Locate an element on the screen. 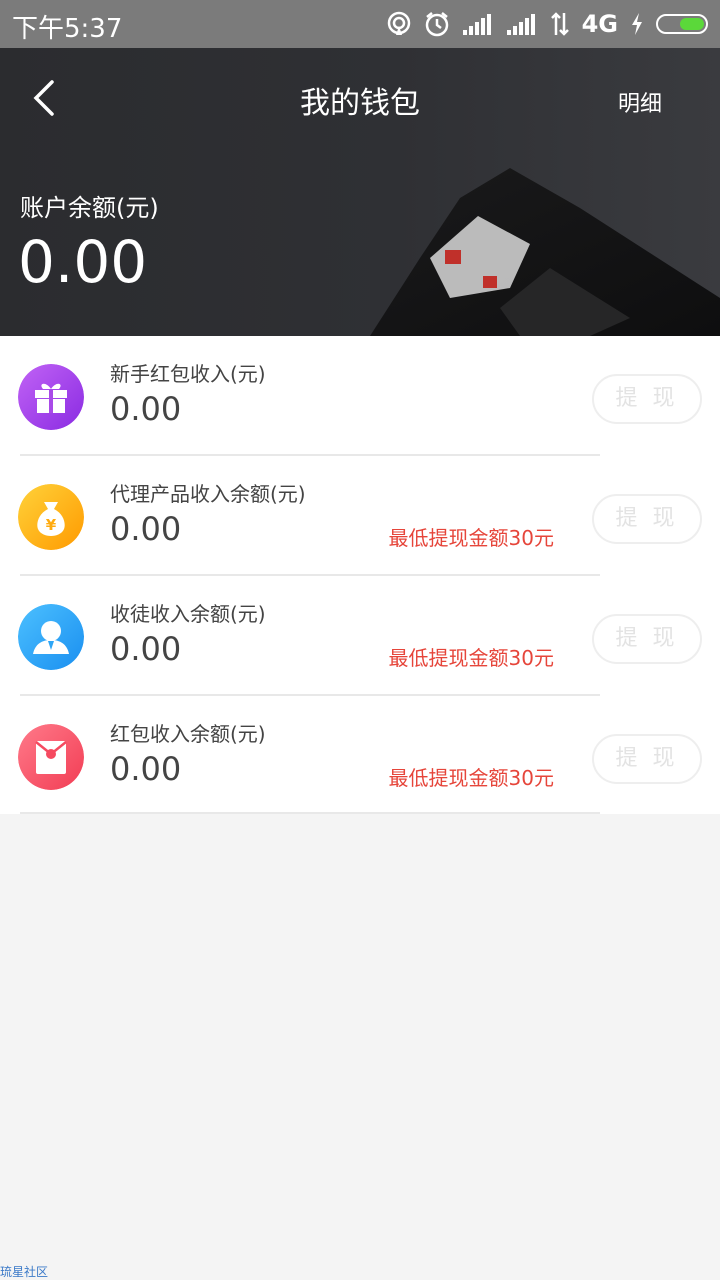  item-label: 代理产品收入余额(元) is located at coordinates (208, 494).